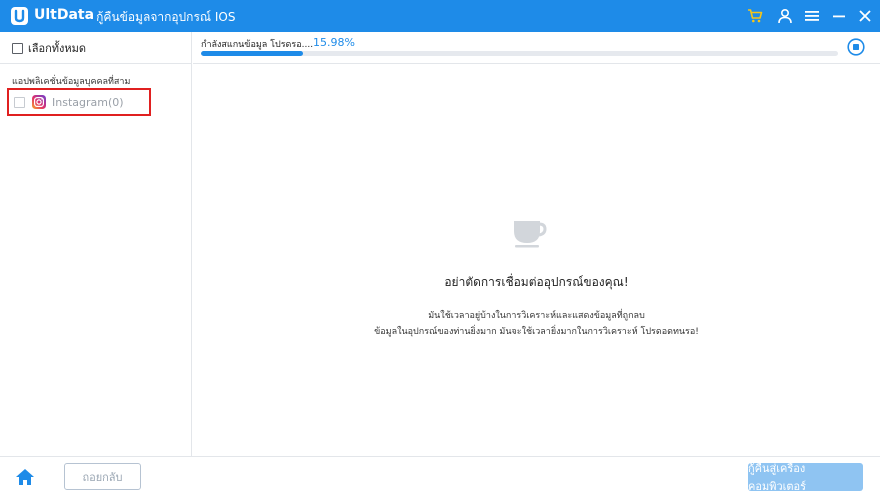  Describe the element at coordinates (162, 17) in the screenshot. I see `window-subtitle: - กู้คืนข้อมูลจากอุปกรณ์ IOS` at that location.